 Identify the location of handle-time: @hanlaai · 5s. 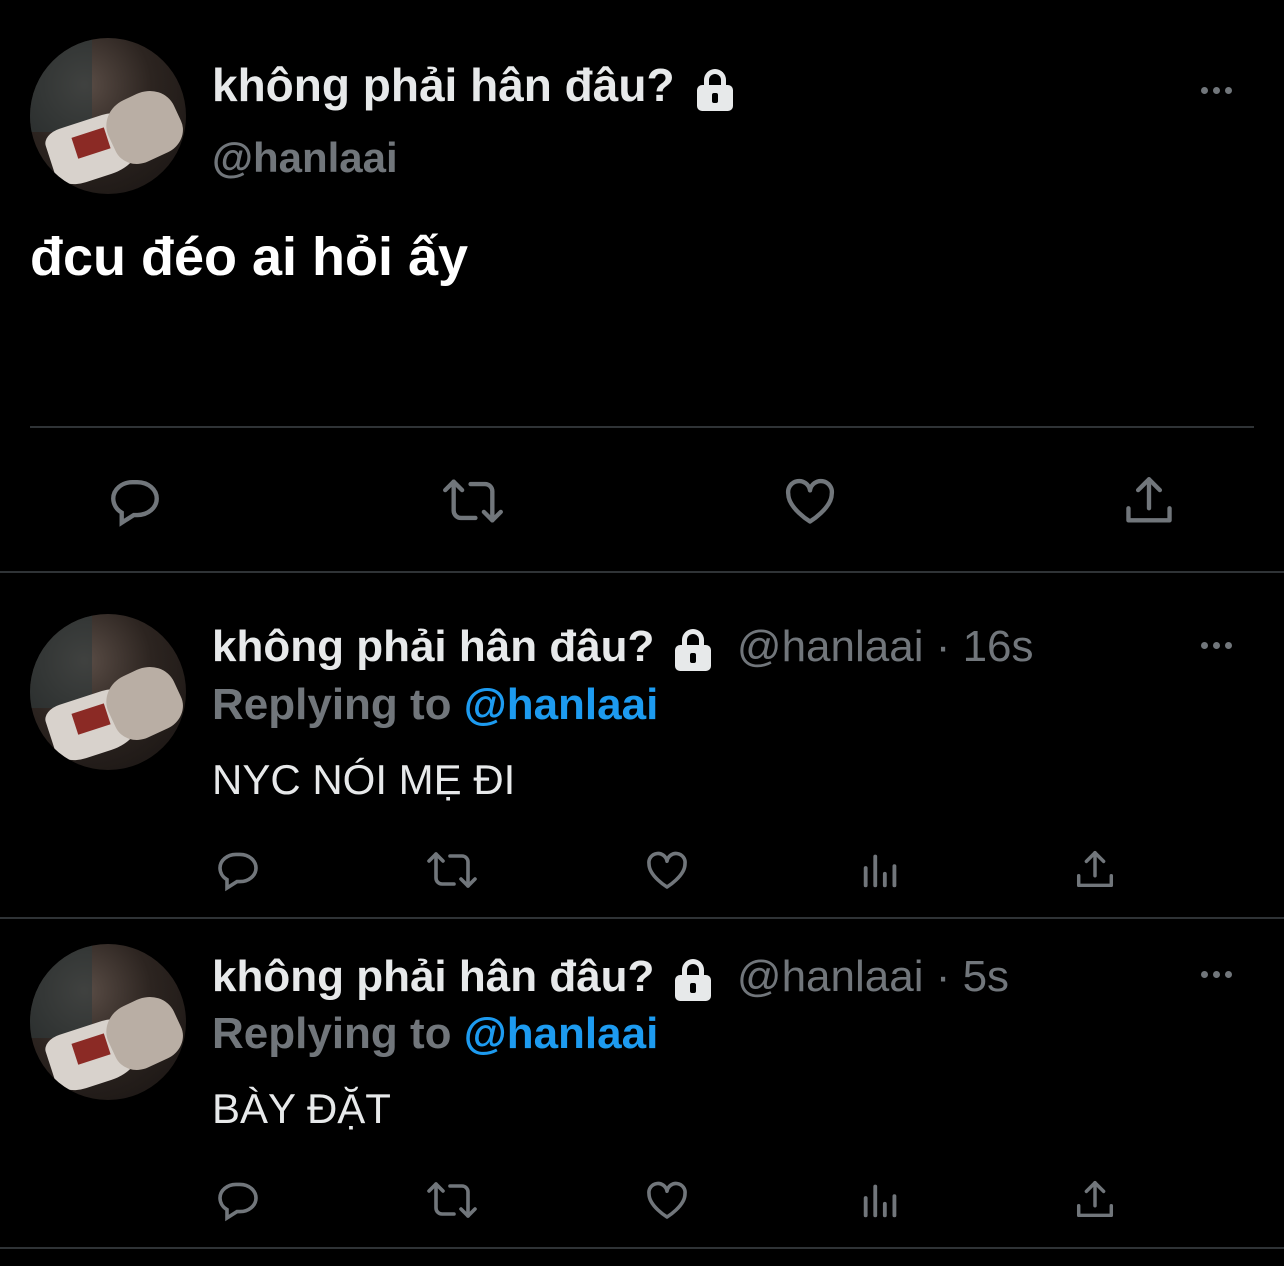
(873, 976).